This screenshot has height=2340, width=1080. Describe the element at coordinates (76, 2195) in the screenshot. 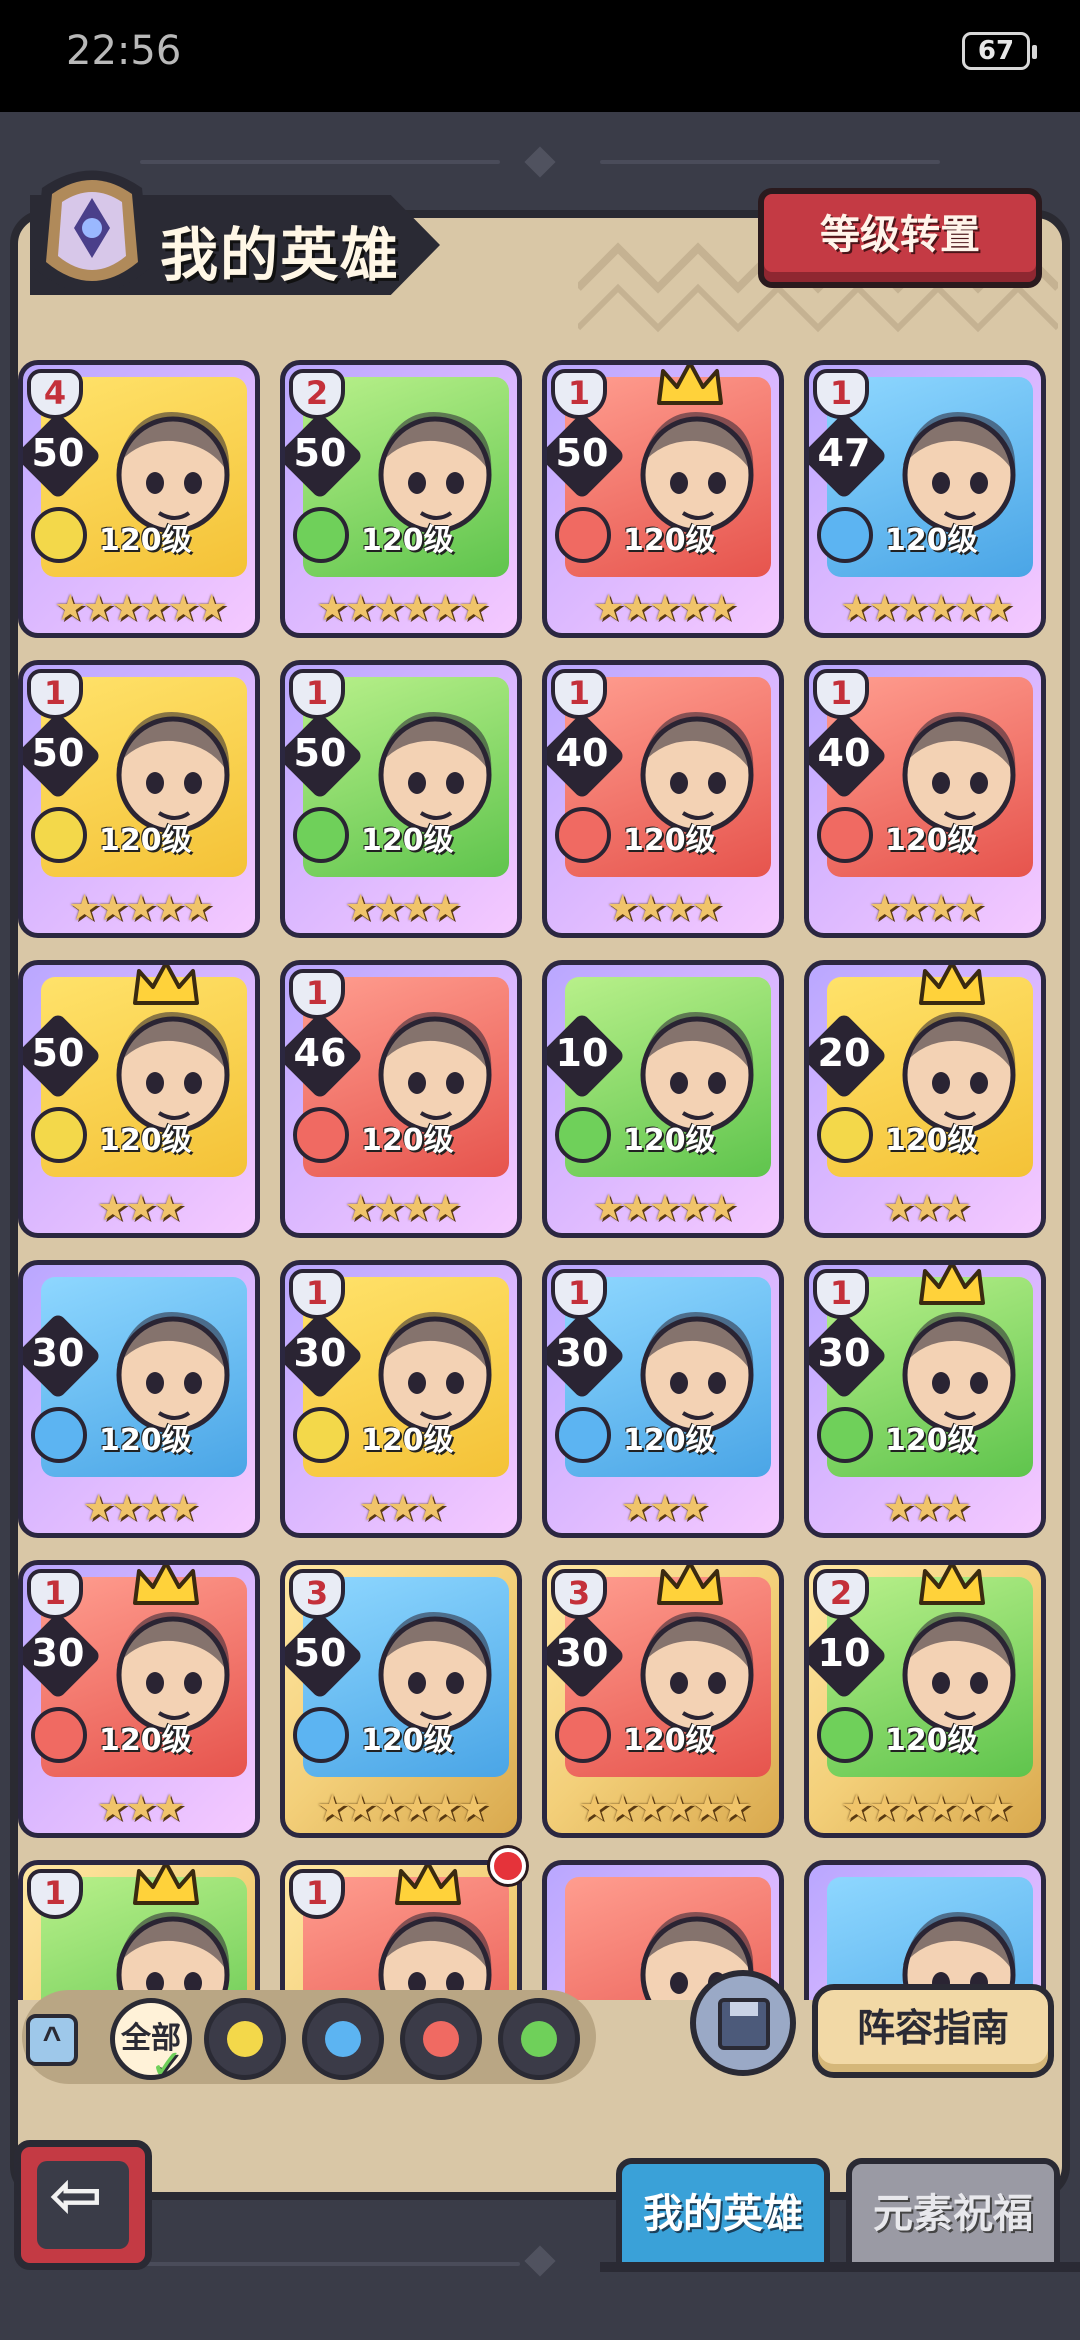

I see `back-arrow-icon: ⇦` at that location.